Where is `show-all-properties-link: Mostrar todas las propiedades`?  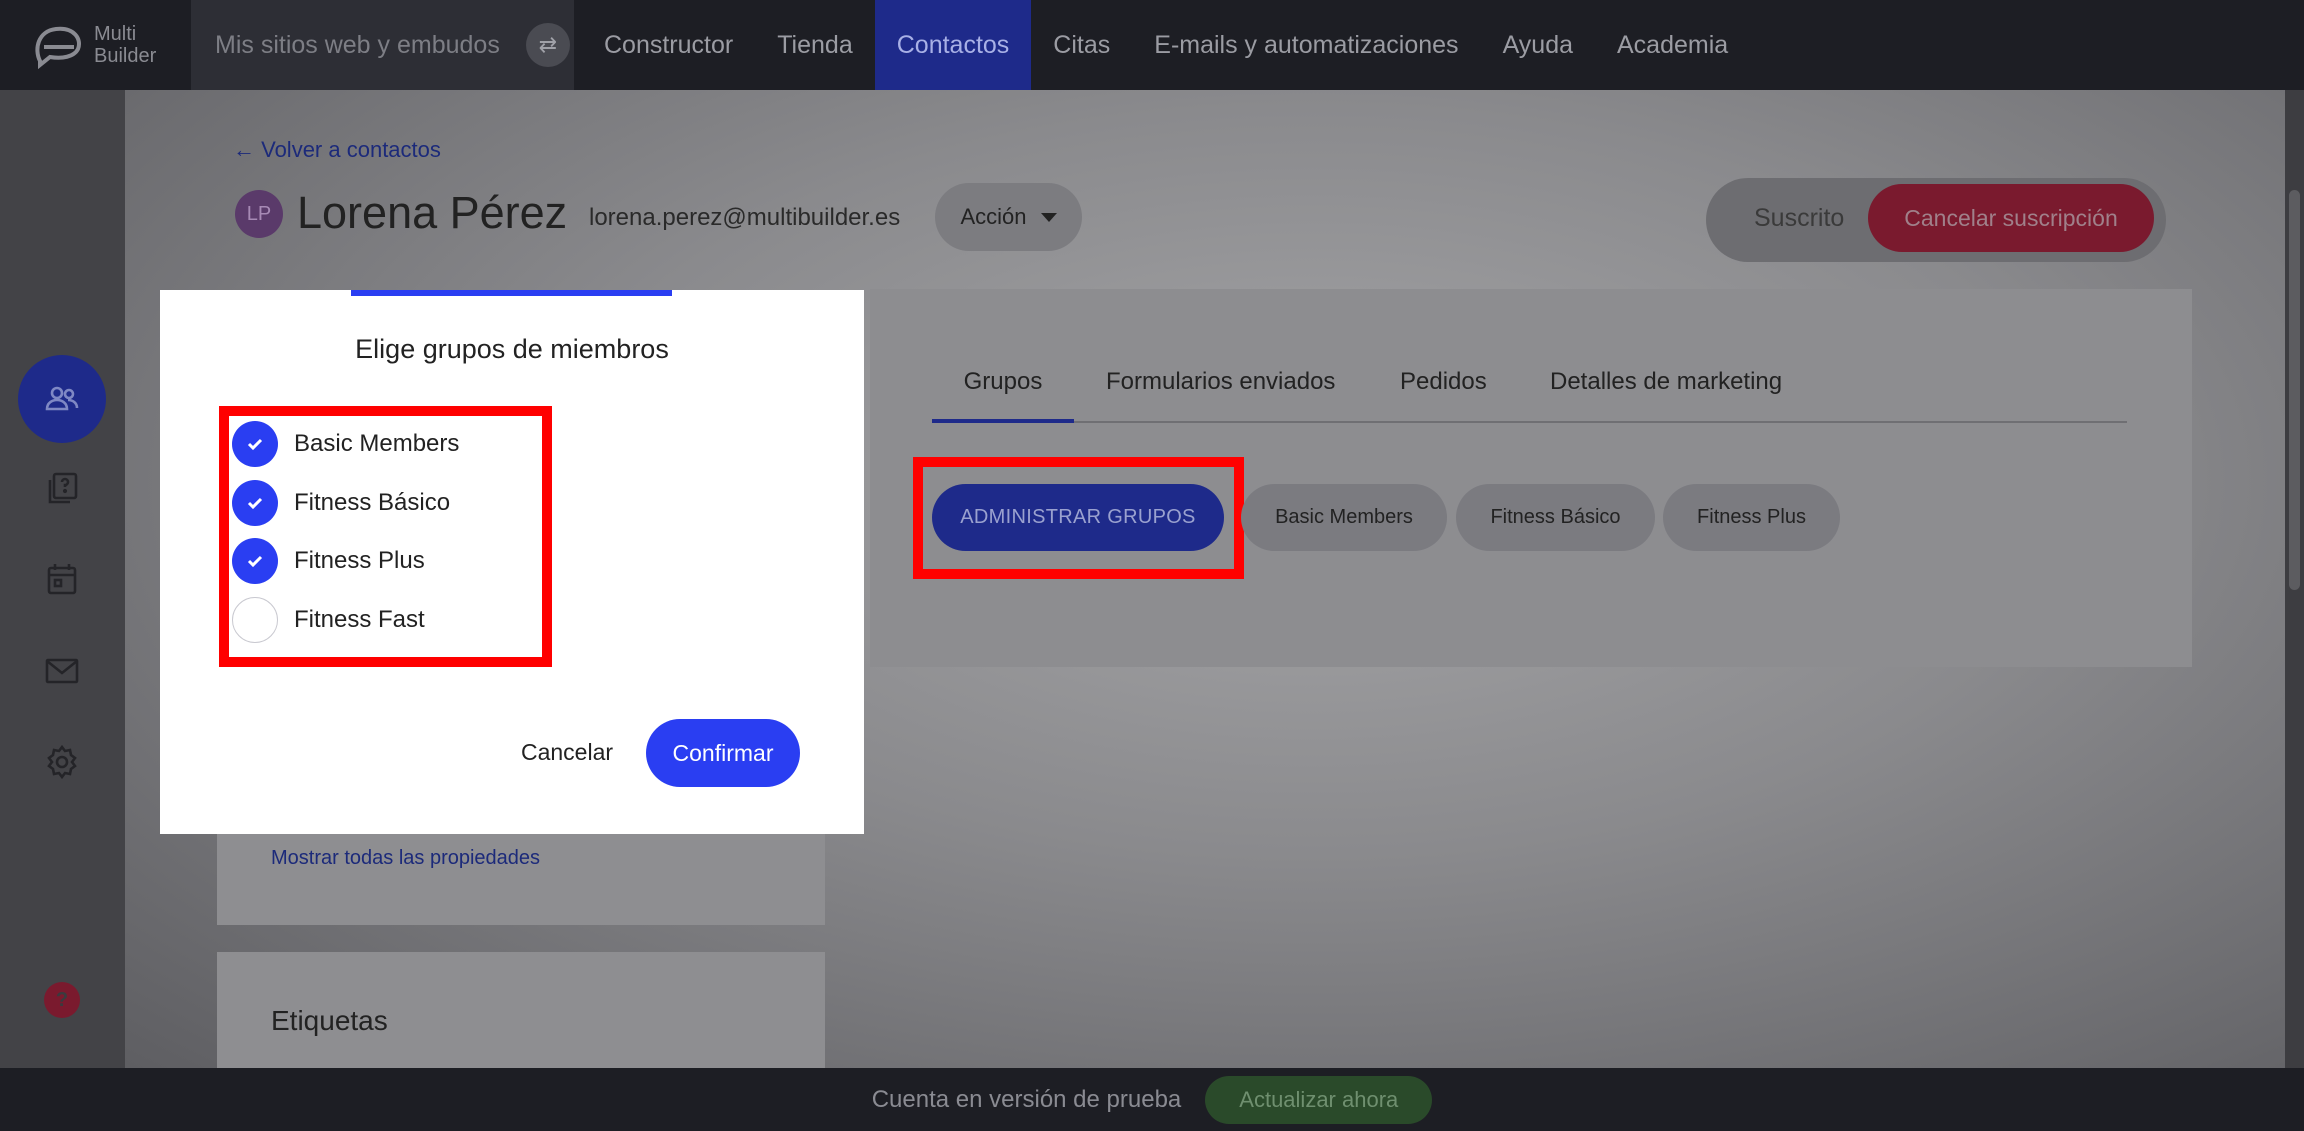
show-all-properties-link: Mostrar todas las propiedades is located at coordinates (405, 858).